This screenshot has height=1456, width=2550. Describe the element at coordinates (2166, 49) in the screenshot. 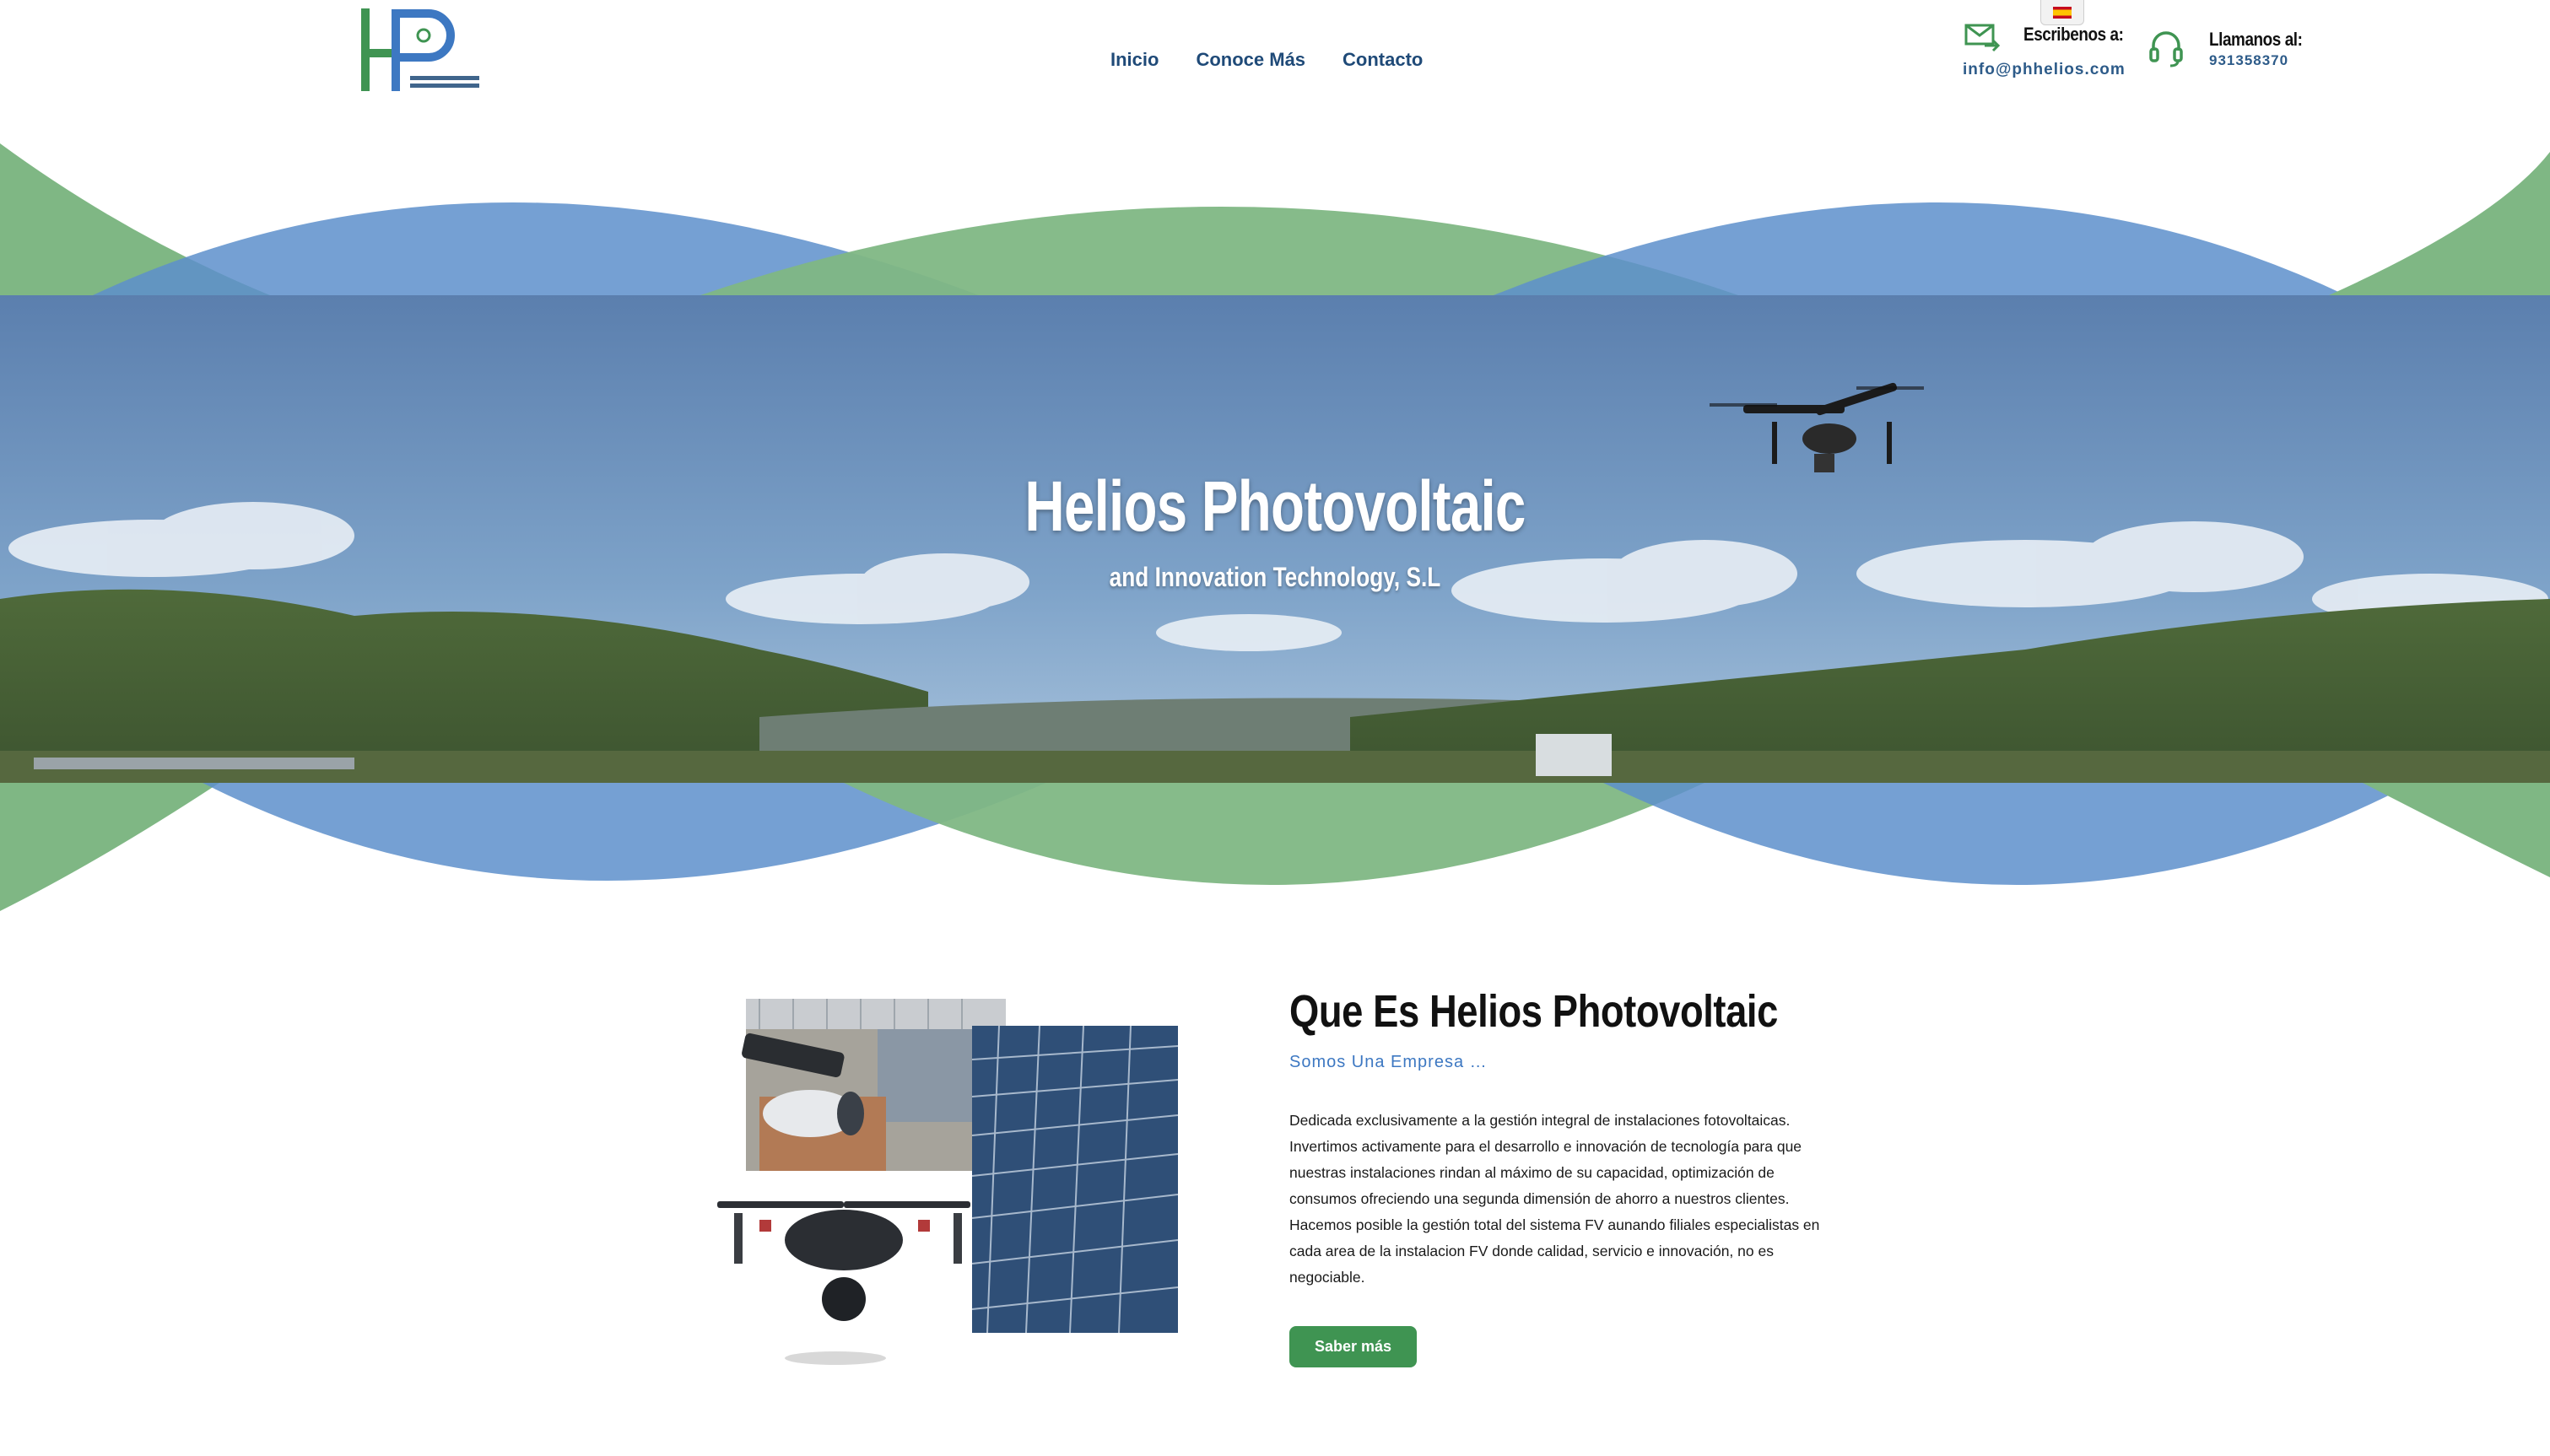

I see `headset-icon` at that location.